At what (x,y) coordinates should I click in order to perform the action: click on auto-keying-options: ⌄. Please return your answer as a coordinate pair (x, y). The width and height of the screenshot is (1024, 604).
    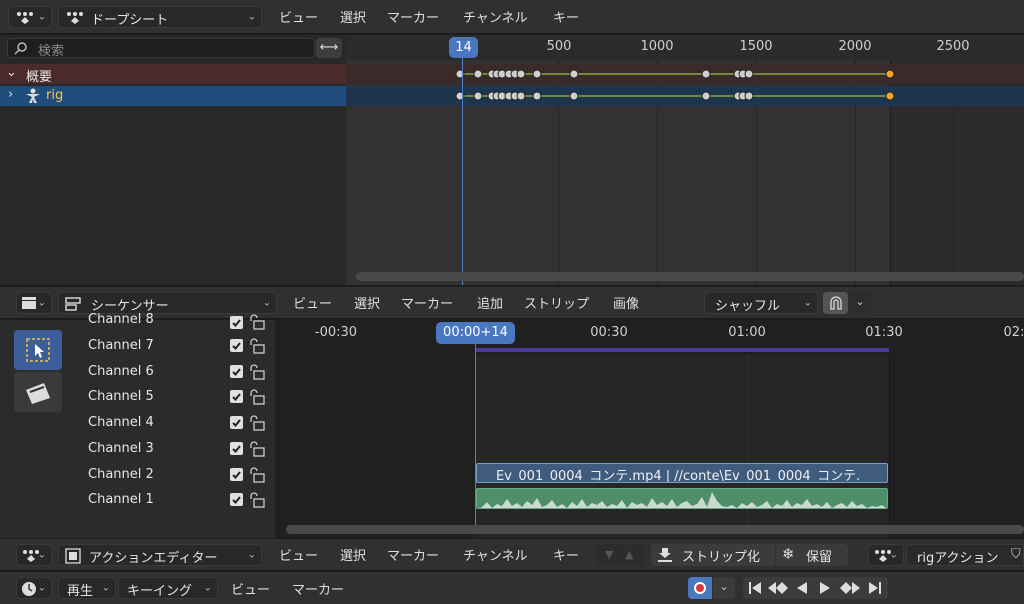
    Looking at the image, I should click on (724, 588).